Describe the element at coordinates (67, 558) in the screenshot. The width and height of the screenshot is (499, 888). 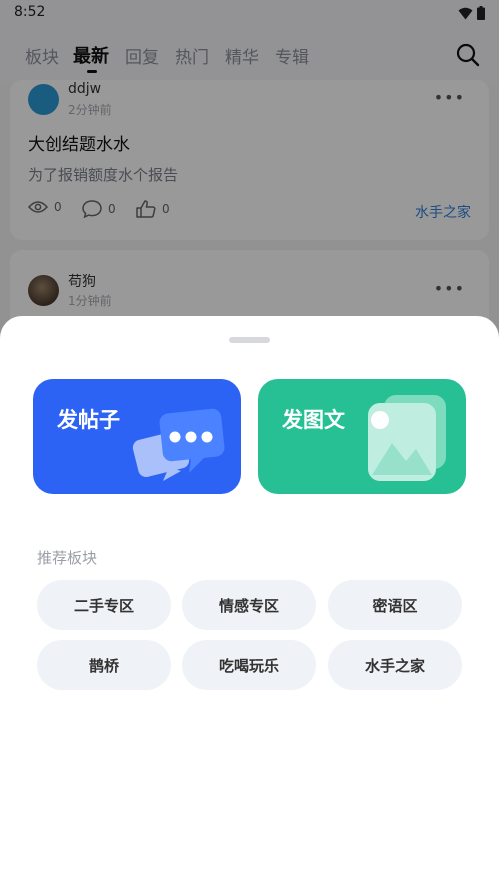
I see `recommended-boards-title: 推荐板块` at that location.